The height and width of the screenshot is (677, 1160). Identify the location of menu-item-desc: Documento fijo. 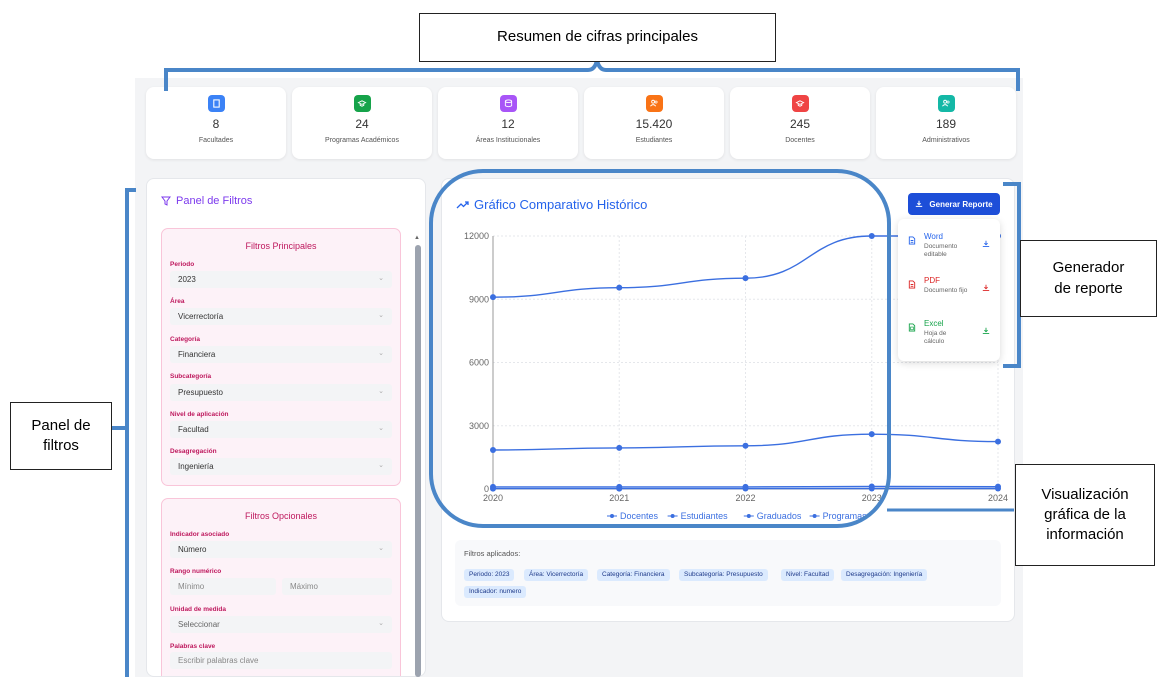
(946, 290).